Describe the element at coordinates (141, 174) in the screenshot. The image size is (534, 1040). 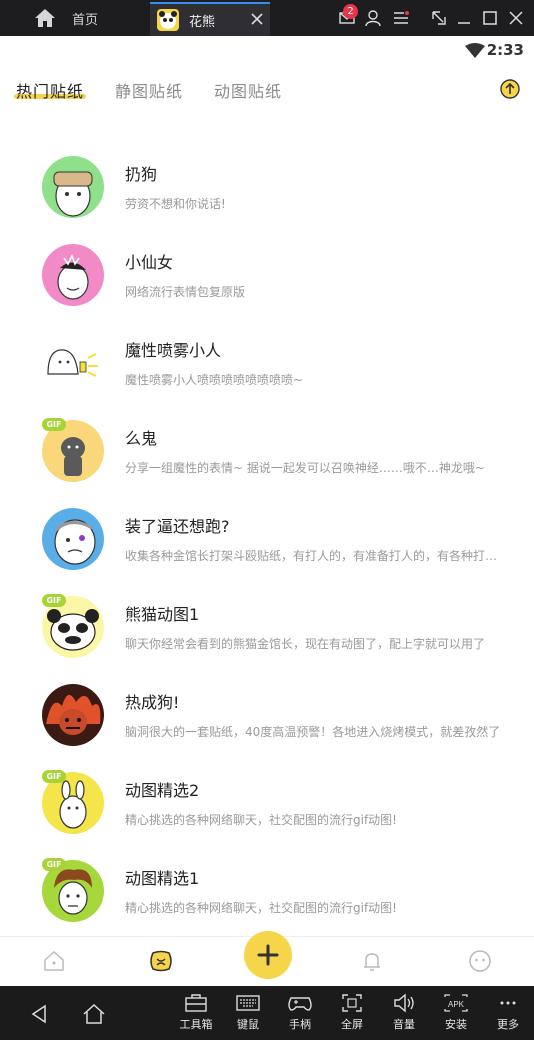
I see `sticker-name: 扔狗` at that location.